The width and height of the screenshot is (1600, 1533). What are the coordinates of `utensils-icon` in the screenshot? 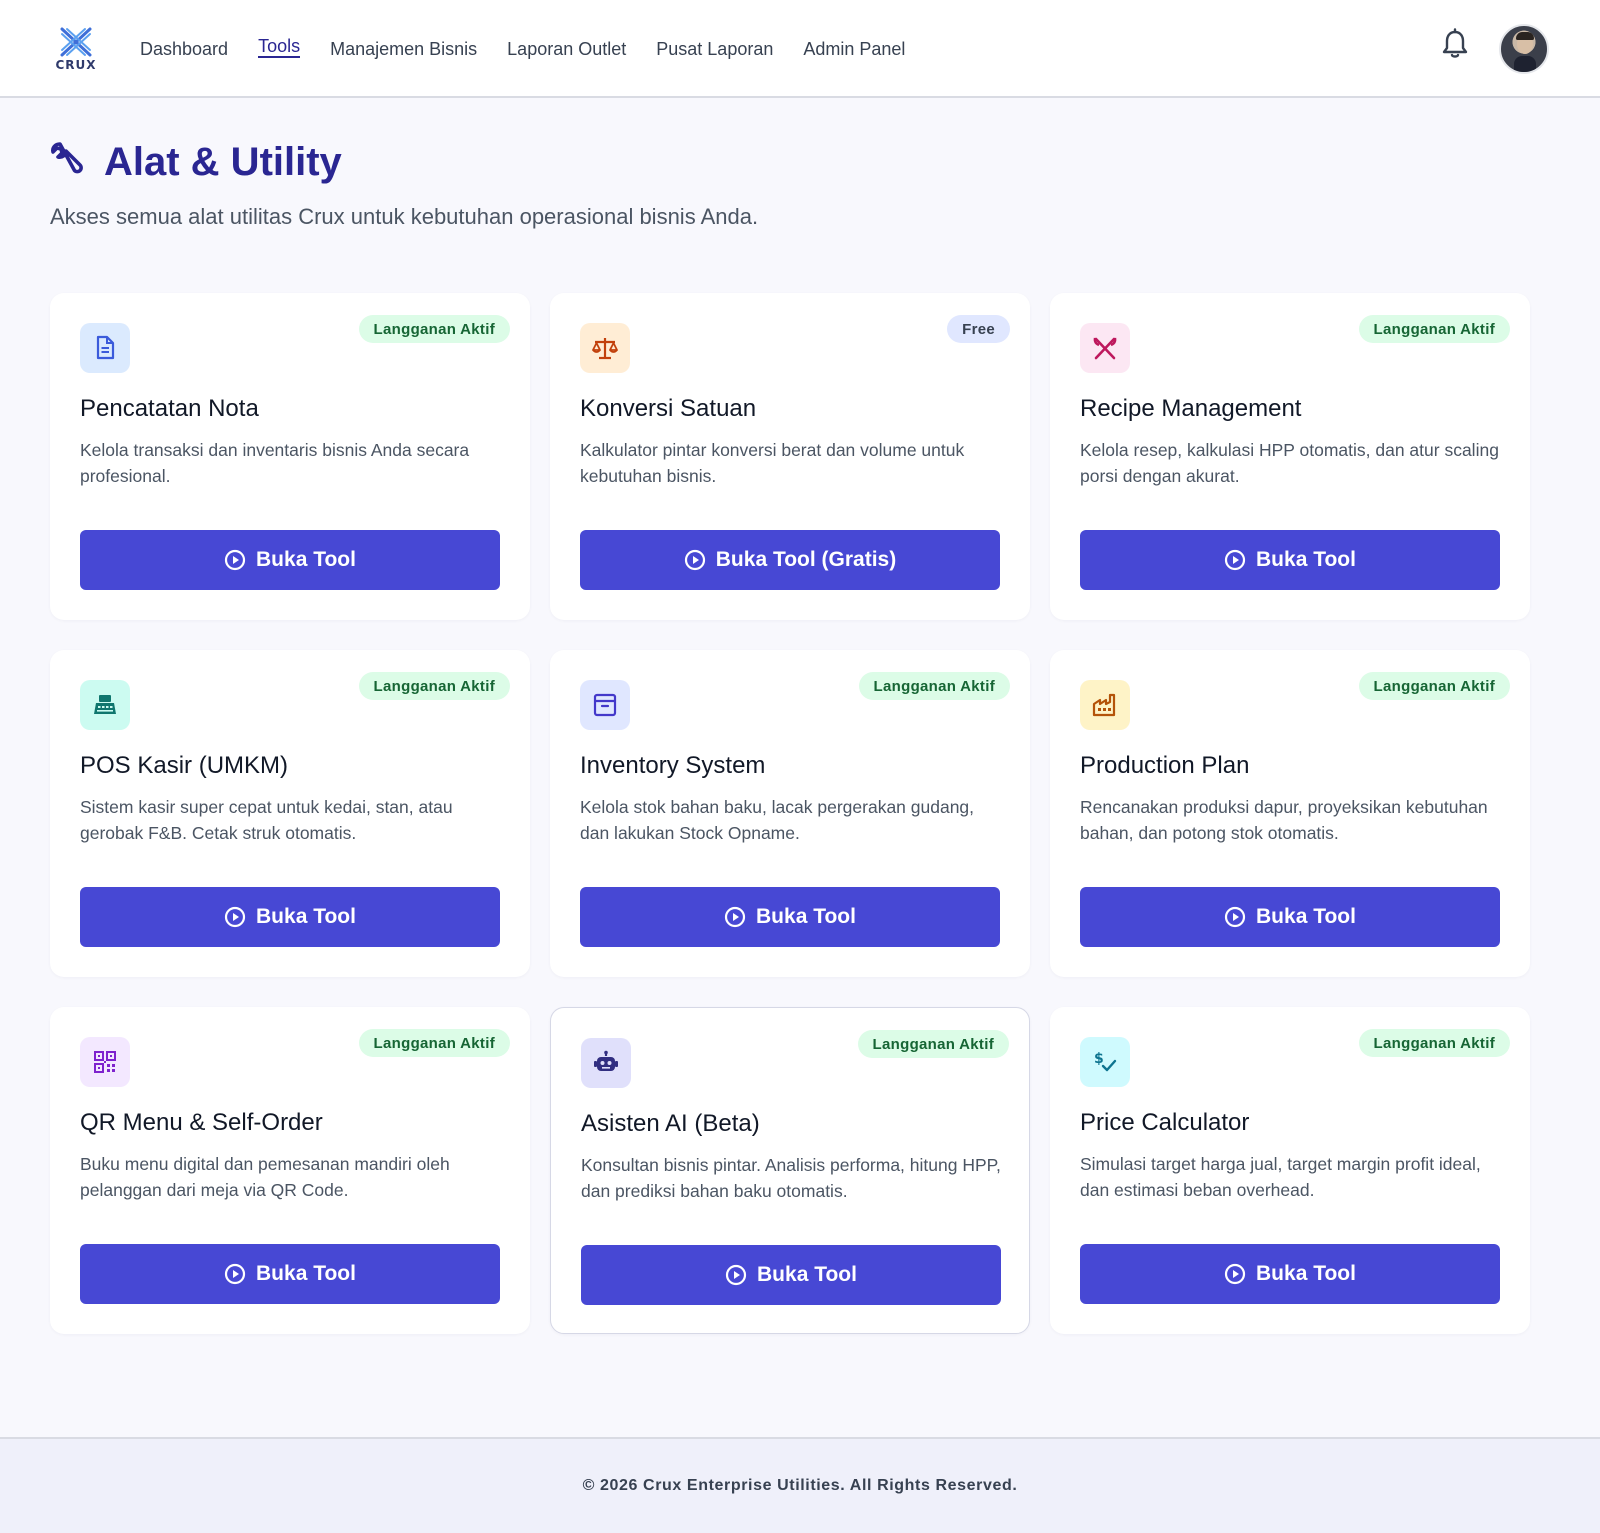 It's located at (1105, 348).